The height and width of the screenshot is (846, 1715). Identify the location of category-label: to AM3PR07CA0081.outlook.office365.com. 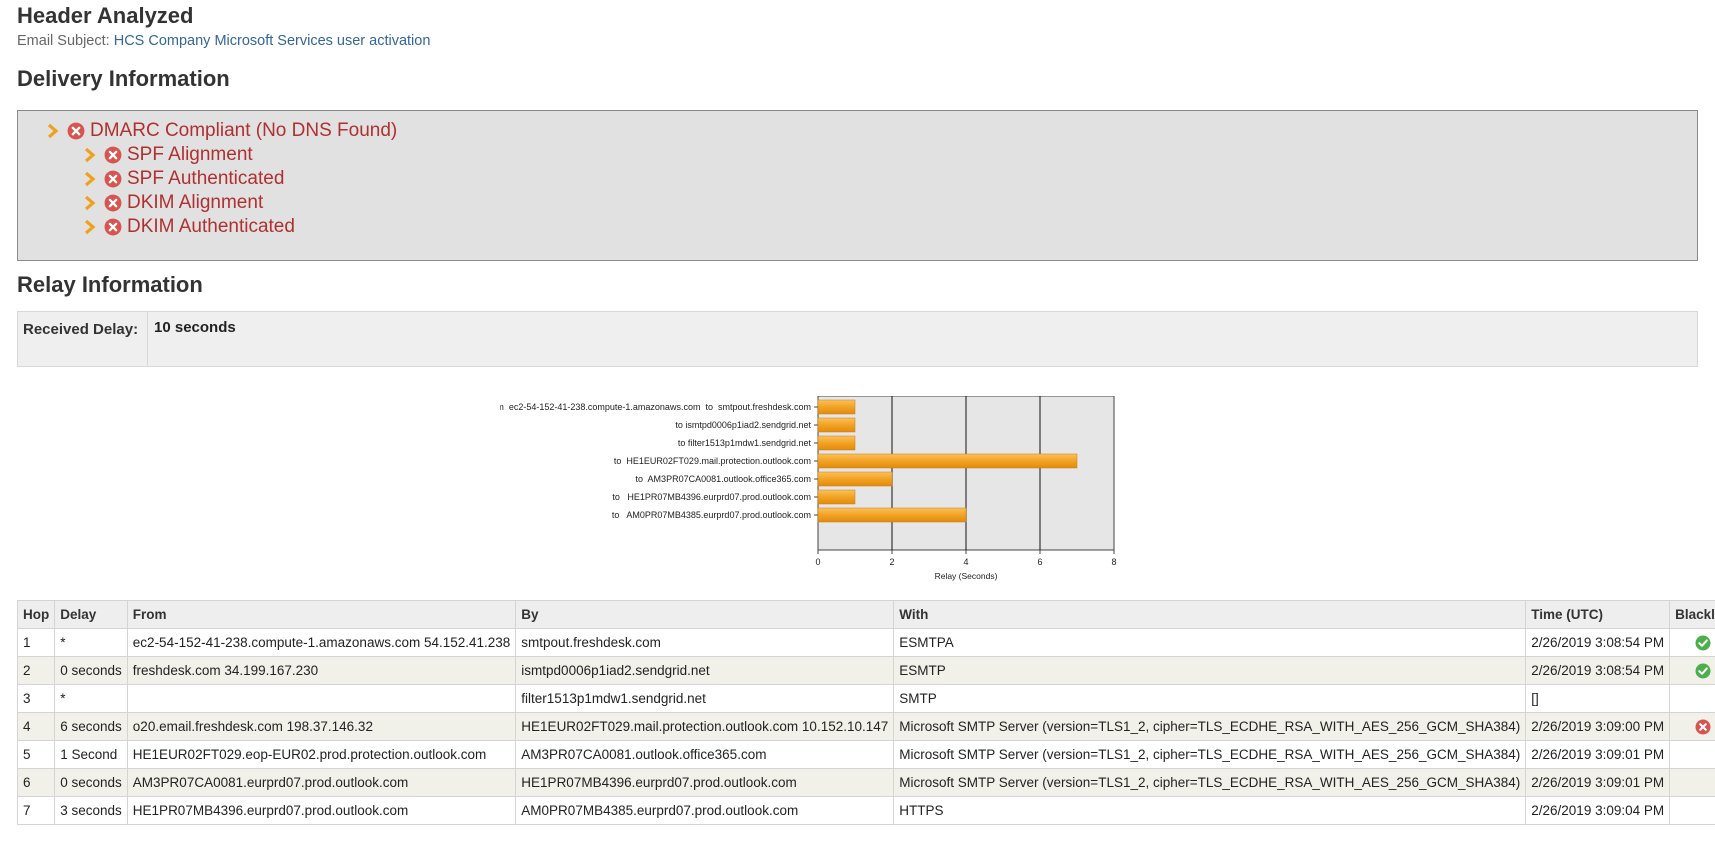
(723, 479).